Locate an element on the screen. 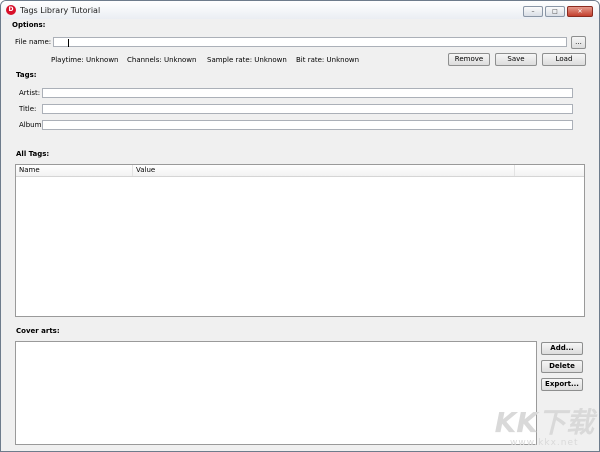 This screenshot has height=452, width=600. bit-rate-info: Bit rate: Unknown is located at coordinates (328, 60).